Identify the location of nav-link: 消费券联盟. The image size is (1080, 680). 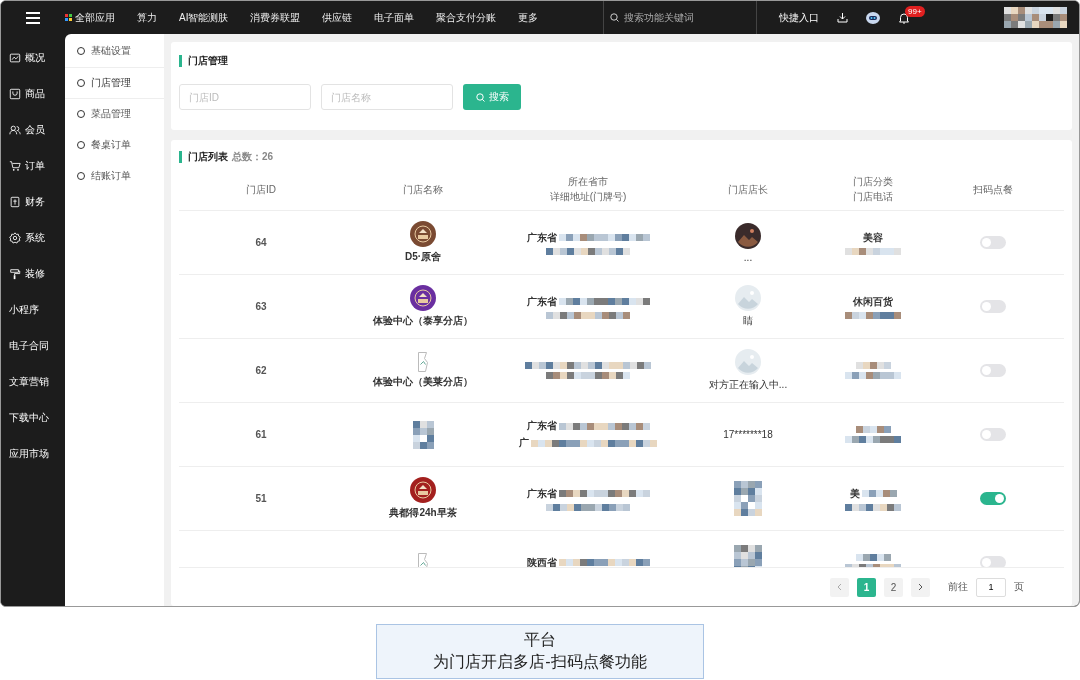
(275, 17).